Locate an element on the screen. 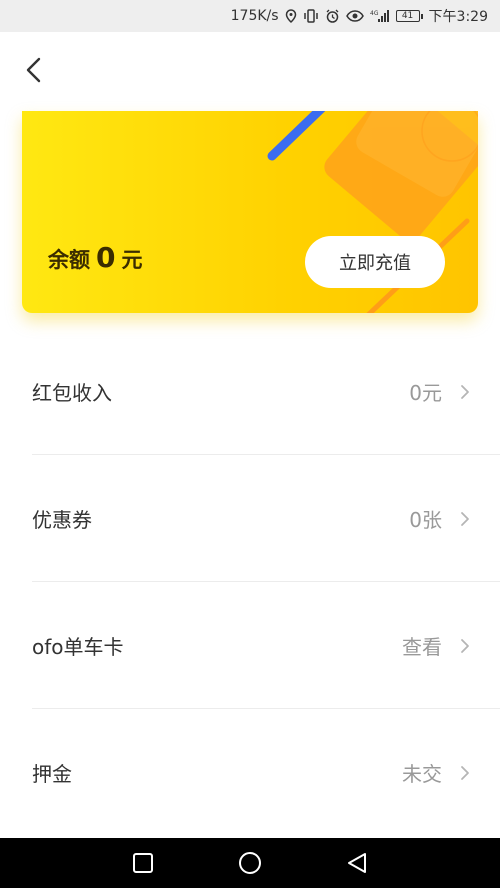  network-speed: 175K/s is located at coordinates (254, 16).